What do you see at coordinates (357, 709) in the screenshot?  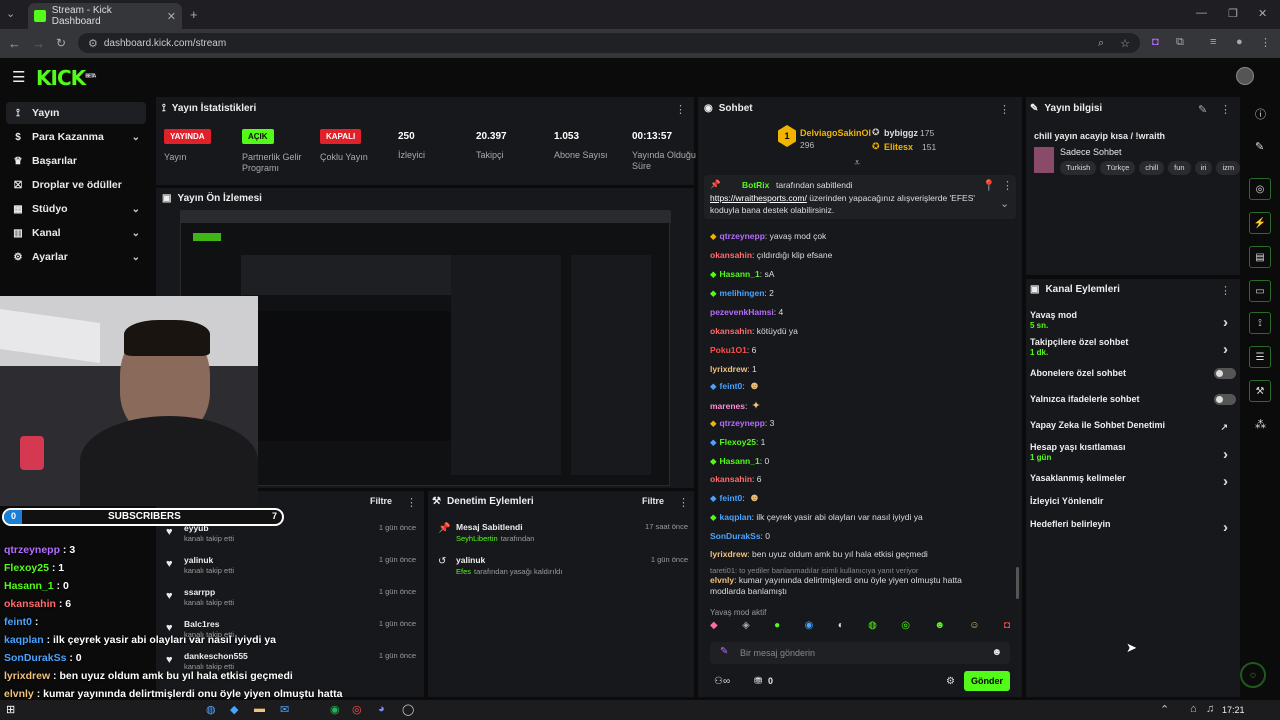 I see `chrome-icon: ◎` at bounding box center [357, 709].